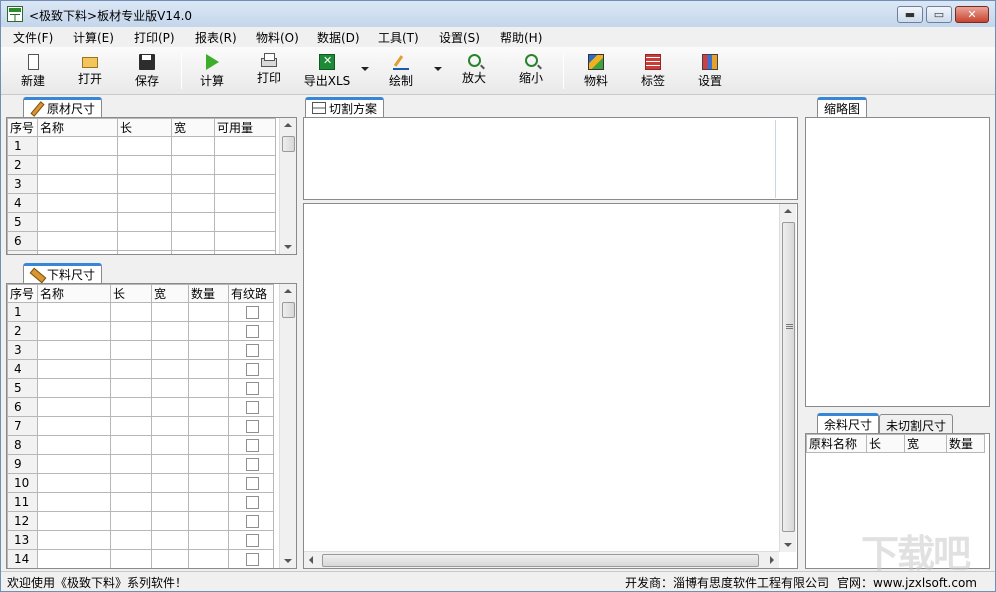 The height and width of the screenshot is (592, 996). What do you see at coordinates (288, 125) in the screenshot?
I see `scroll-up-arrow-icon` at bounding box center [288, 125].